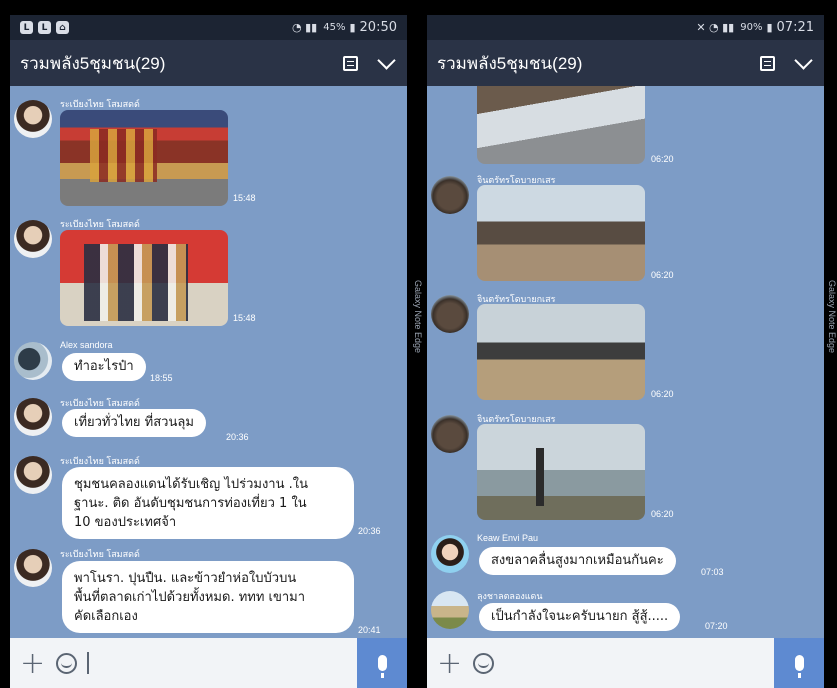 Image resolution: width=837 pixels, height=688 pixels. I want to click on sender-name: ลุงชาลตลองแดน, so click(510, 596).